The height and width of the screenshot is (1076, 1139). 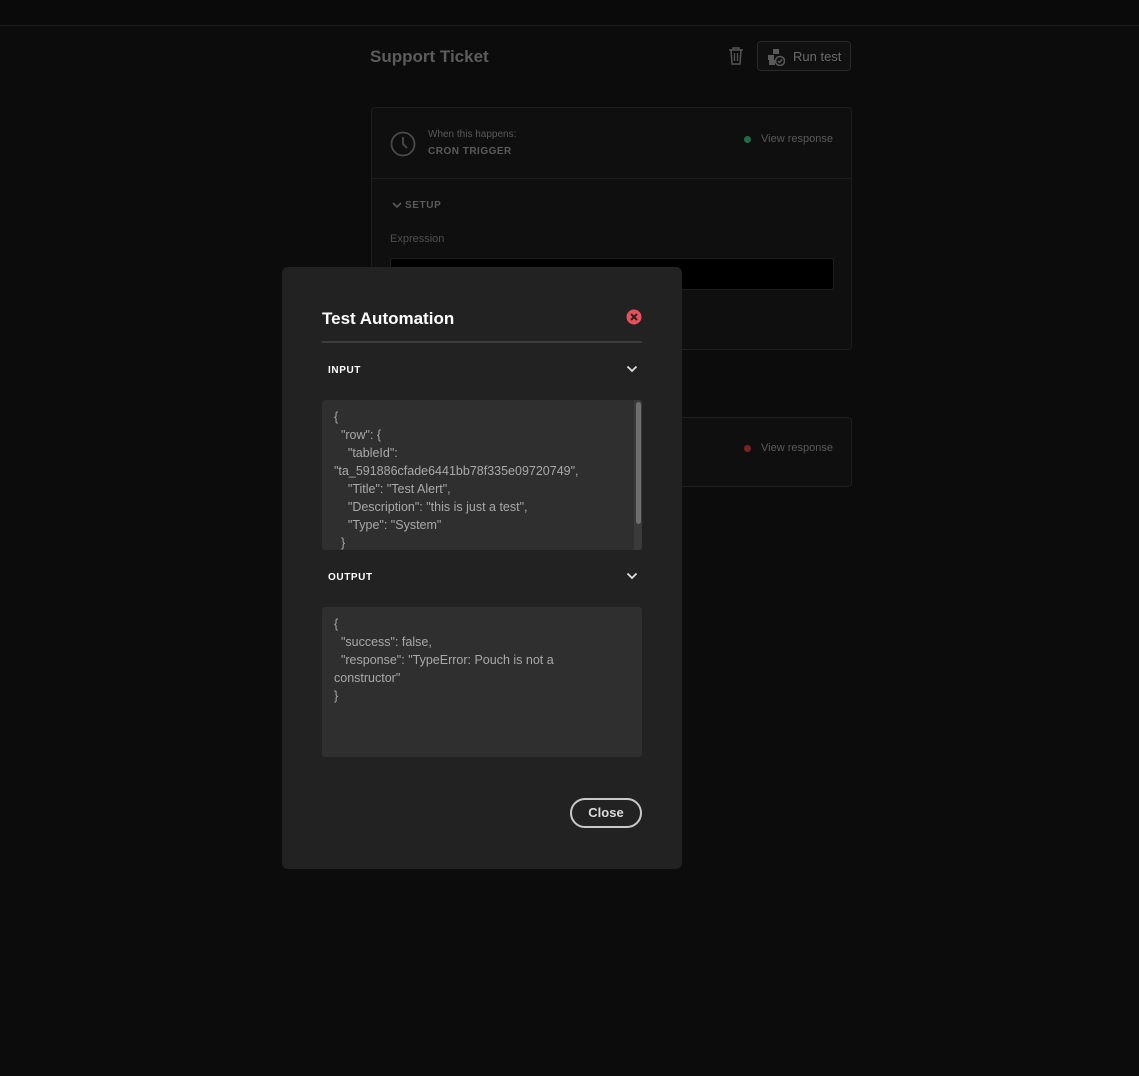 What do you see at coordinates (736, 56) in the screenshot?
I see `trash-icon` at bounding box center [736, 56].